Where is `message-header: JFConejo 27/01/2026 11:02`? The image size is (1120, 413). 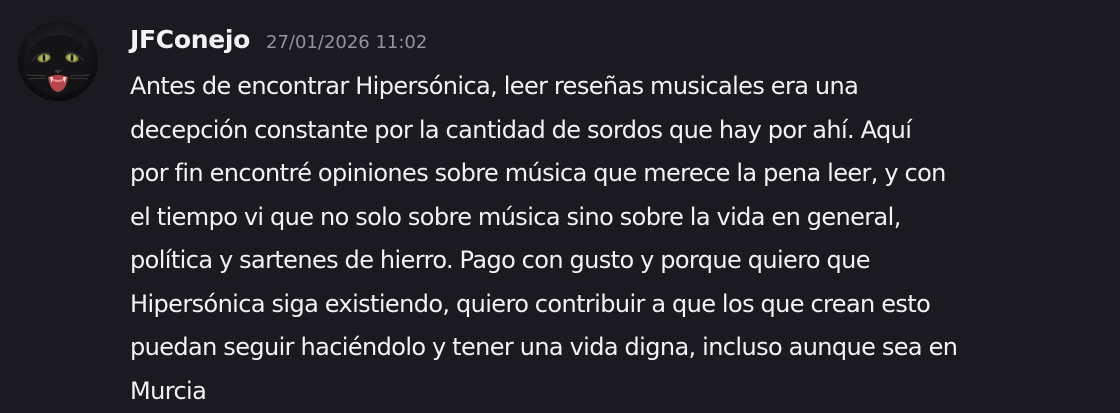
message-header: JFConejo 27/01/2026 11:02 is located at coordinates (278, 43).